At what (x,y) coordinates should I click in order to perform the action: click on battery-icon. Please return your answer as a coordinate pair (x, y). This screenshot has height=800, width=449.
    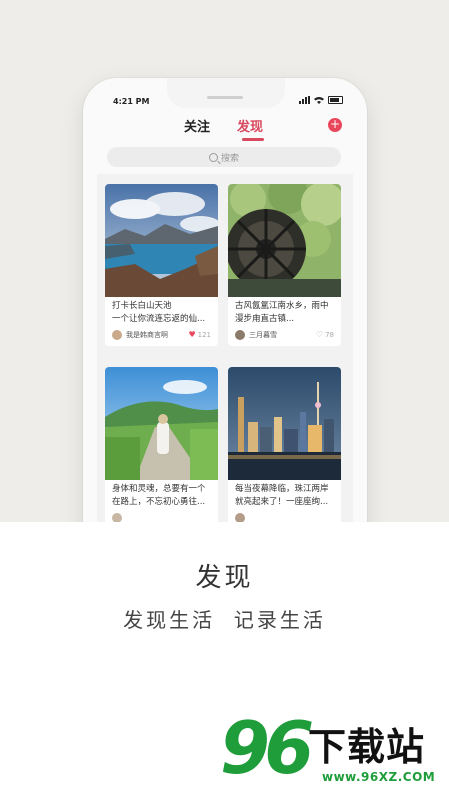
    Looking at the image, I should click on (335, 100).